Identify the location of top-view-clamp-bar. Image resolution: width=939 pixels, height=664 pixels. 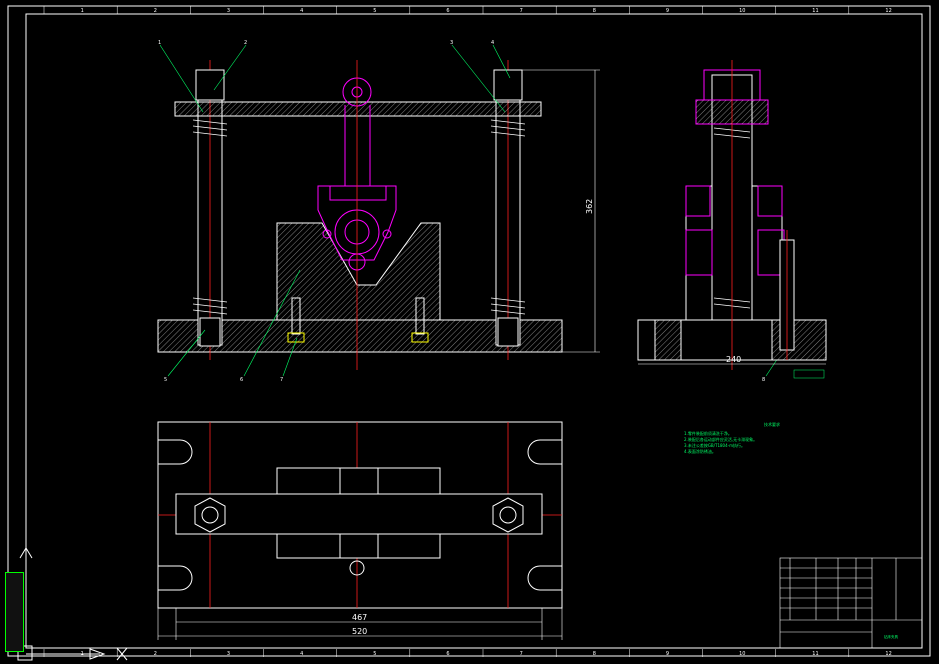
(359, 514).